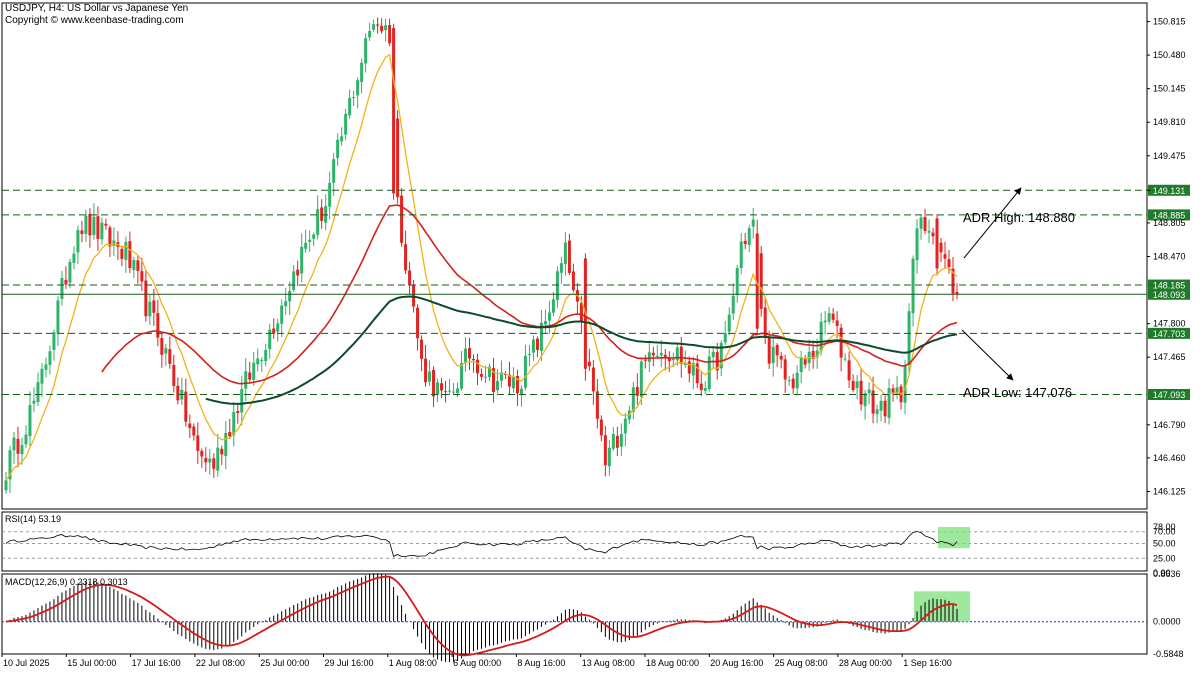 The height and width of the screenshot is (675, 1200). Describe the element at coordinates (1164, 544) in the screenshot. I see `rsi-tick-label: 50.00` at that location.